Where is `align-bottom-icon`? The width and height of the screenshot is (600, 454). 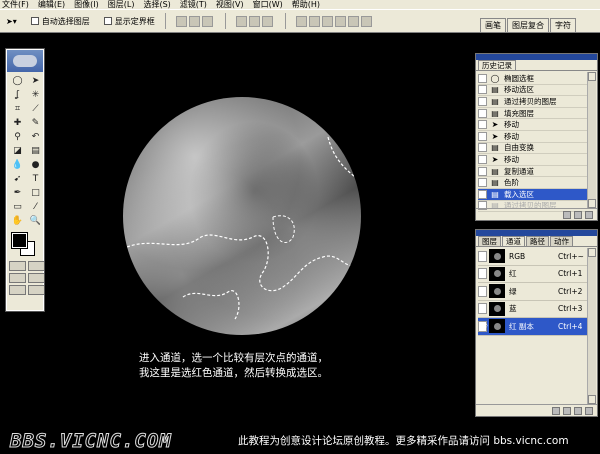
align-bottom-icon is located at coordinates (207, 21).